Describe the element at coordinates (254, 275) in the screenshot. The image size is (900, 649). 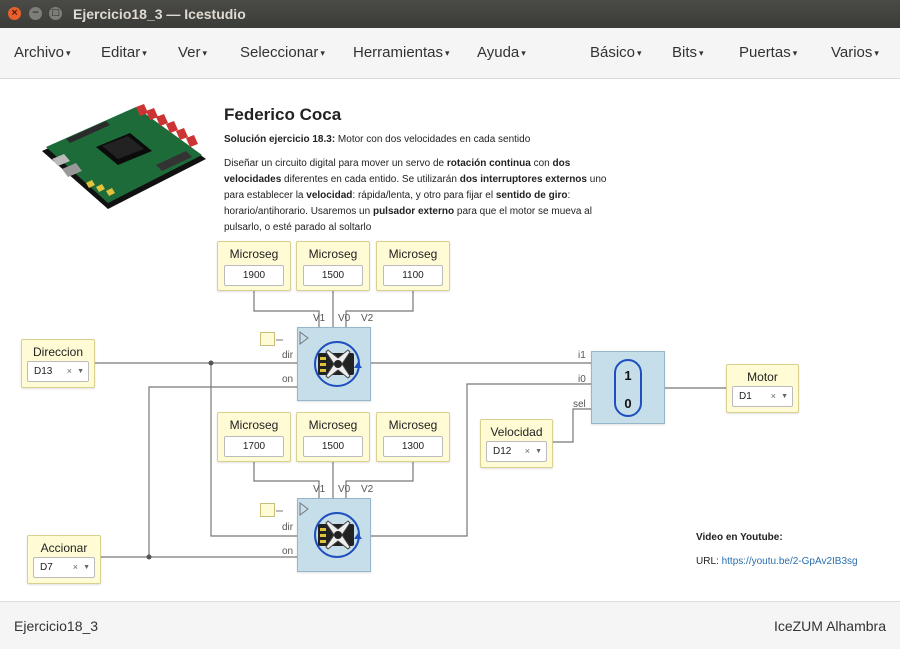
I see `constant-value-field: 1900` at that location.